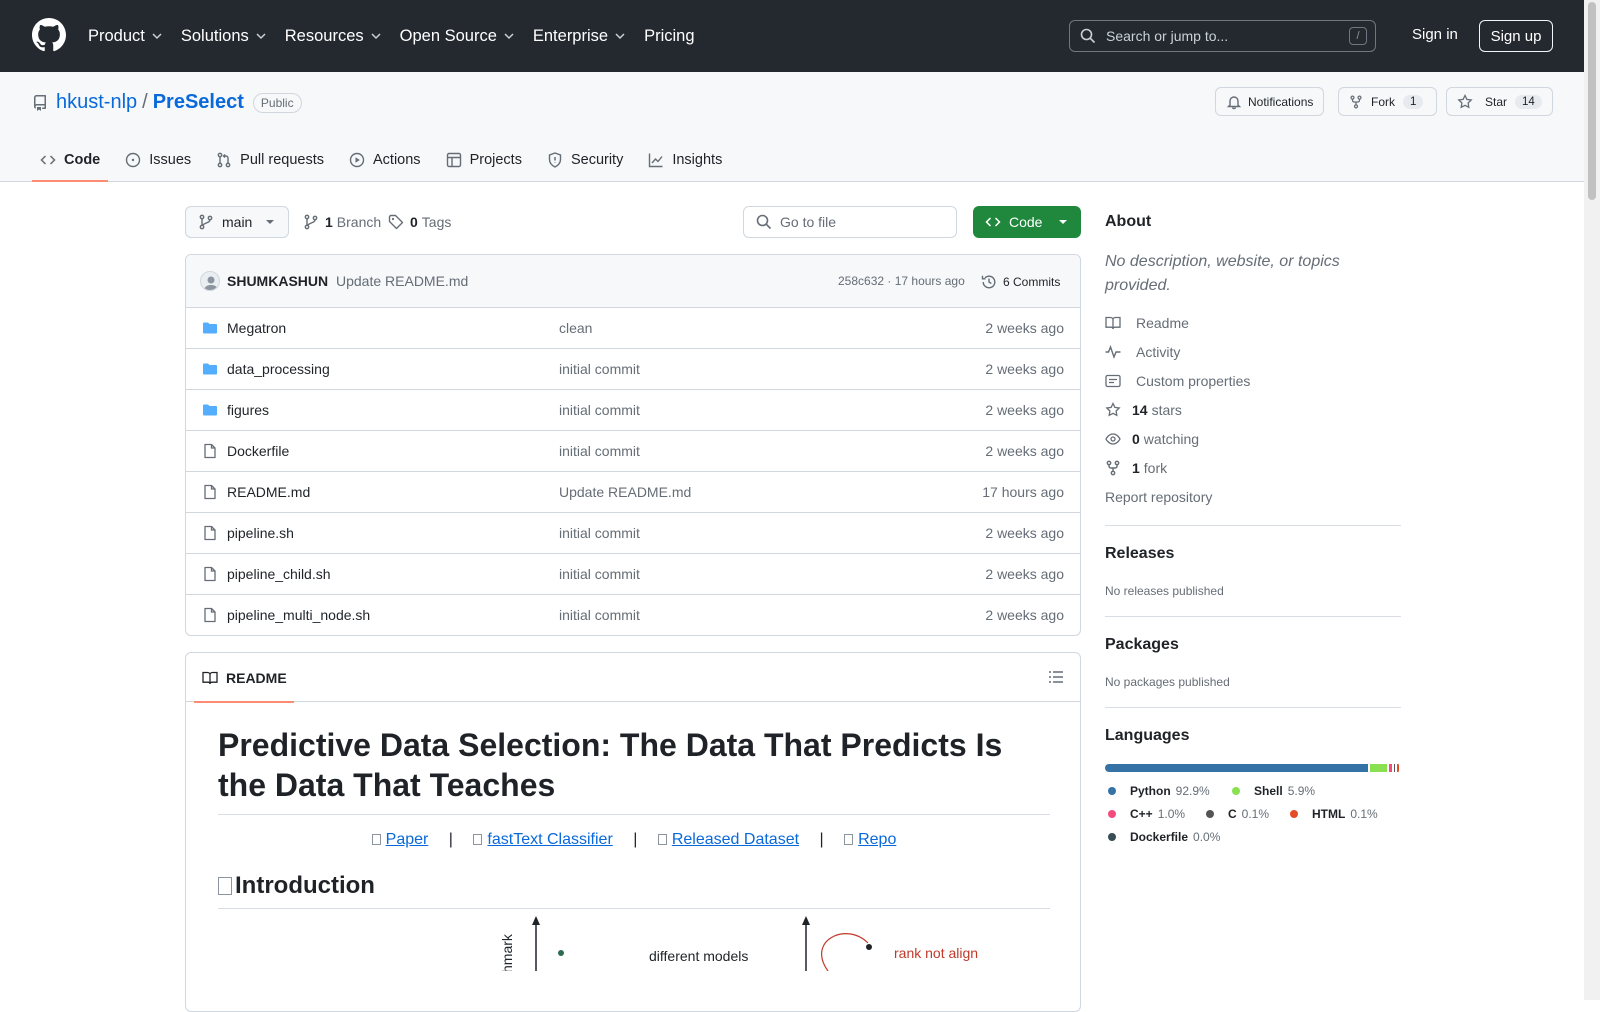  I want to click on tab-projects: Projects, so click(484, 160).